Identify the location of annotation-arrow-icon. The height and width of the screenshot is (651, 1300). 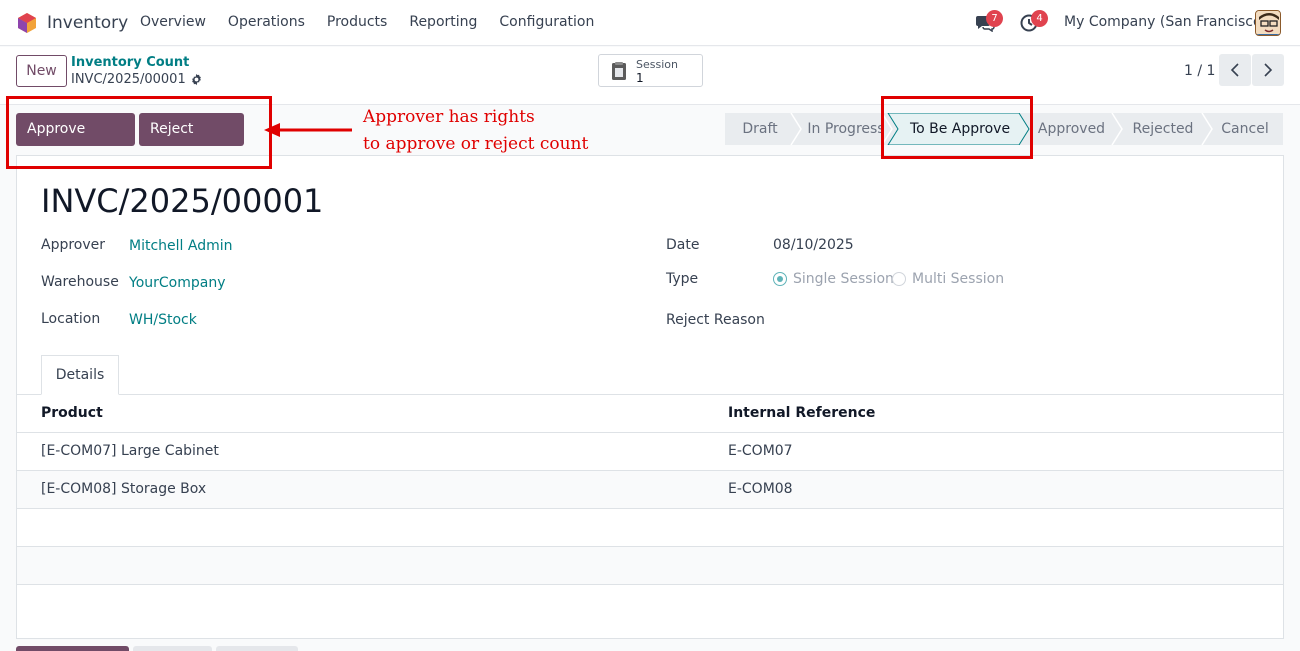
(308, 130).